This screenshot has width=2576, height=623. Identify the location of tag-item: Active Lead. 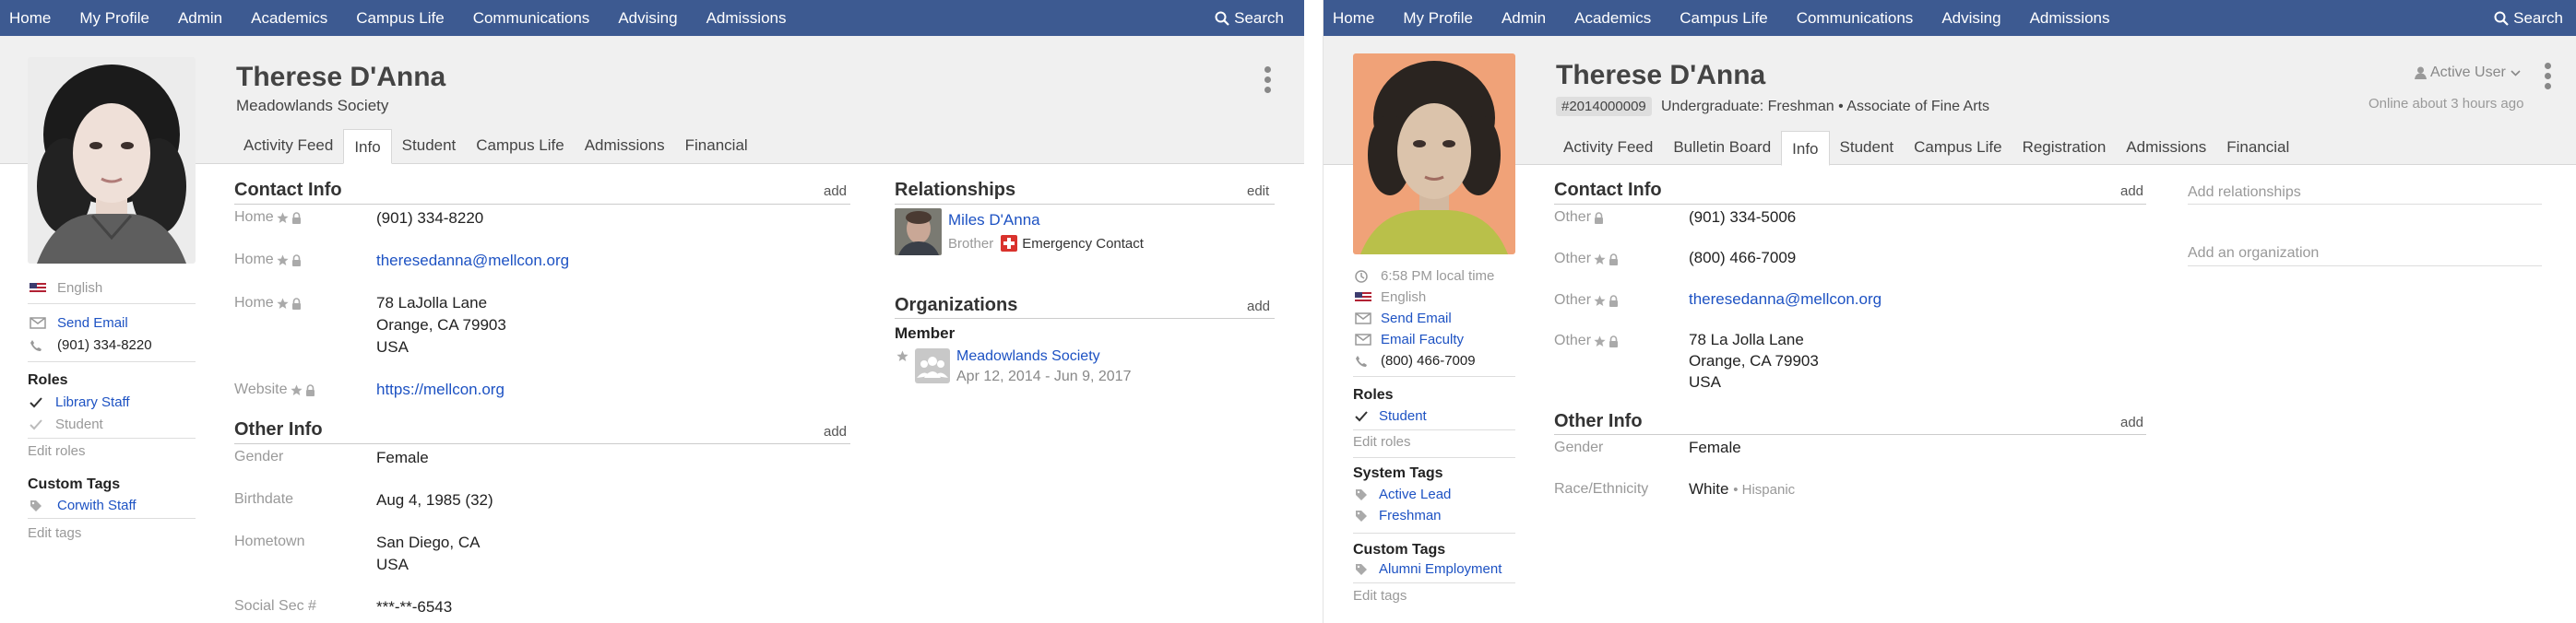
(1403, 494).